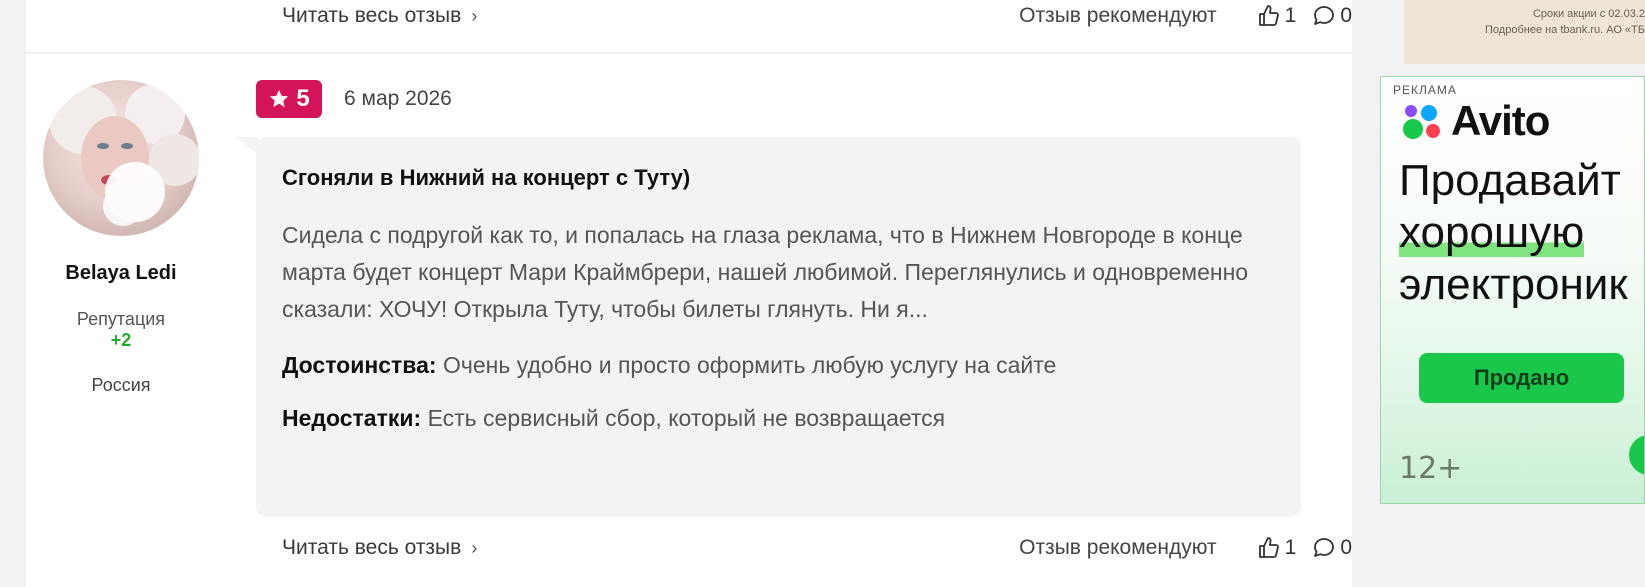 Image resolution: width=1645 pixels, height=587 pixels. What do you see at coordinates (121, 319) in the screenshot?
I see `reputation-label: Репутация` at bounding box center [121, 319].